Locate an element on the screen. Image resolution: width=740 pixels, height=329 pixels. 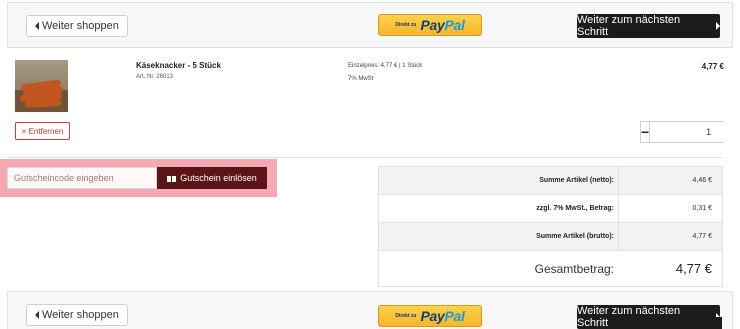
summary-label: Summe Artikel (brutto): is located at coordinates (575, 236).